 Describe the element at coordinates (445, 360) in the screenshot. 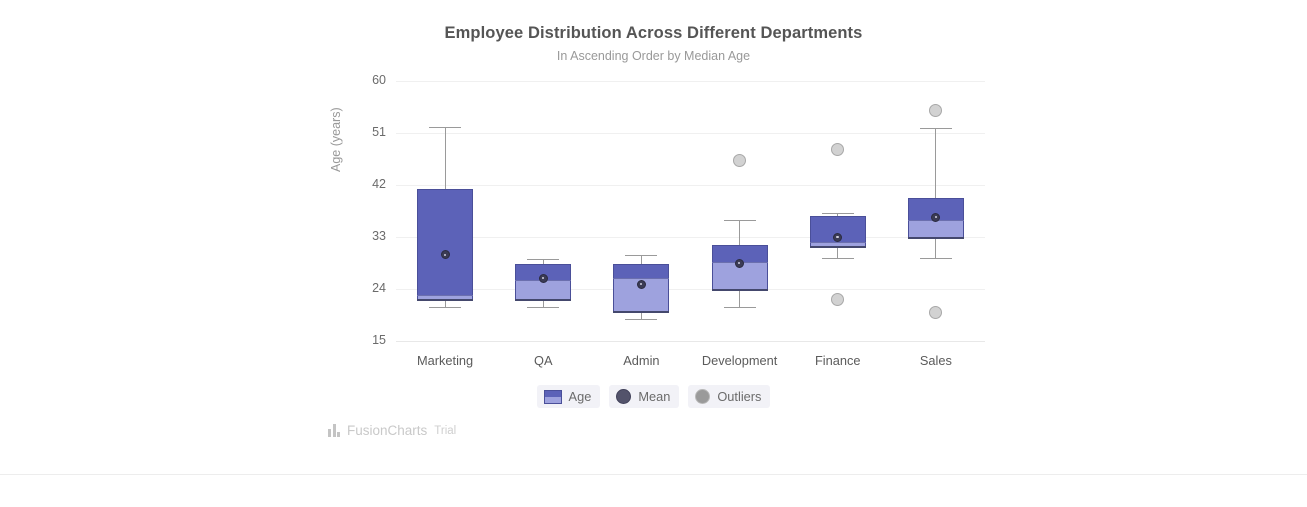

I see `x-axis-tick-label: Marketing` at that location.